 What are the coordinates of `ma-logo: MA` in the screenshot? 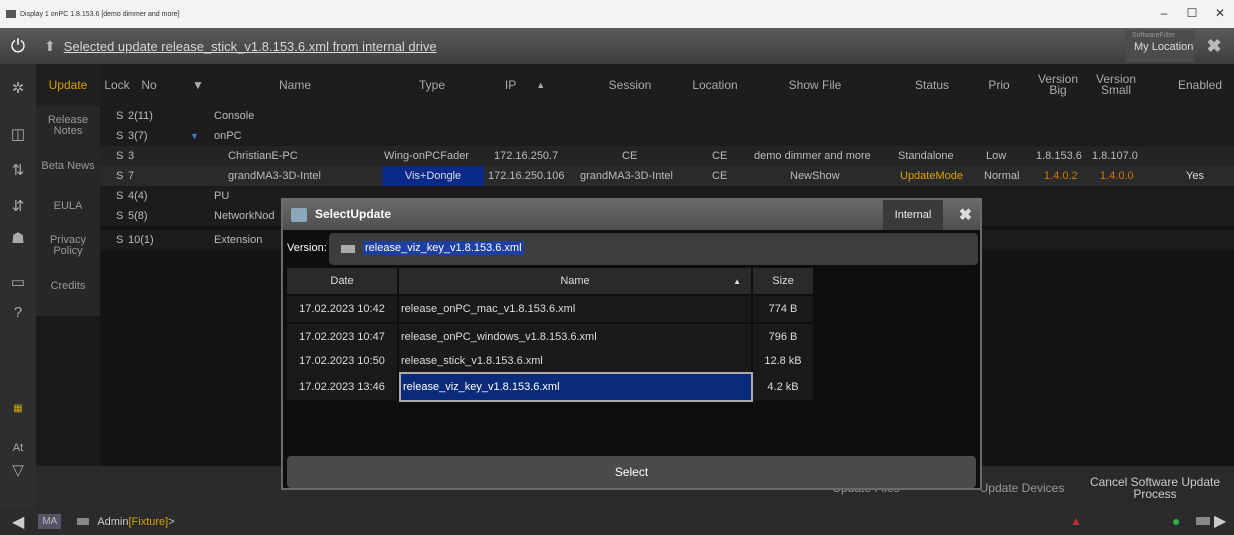 It's located at (50, 521).